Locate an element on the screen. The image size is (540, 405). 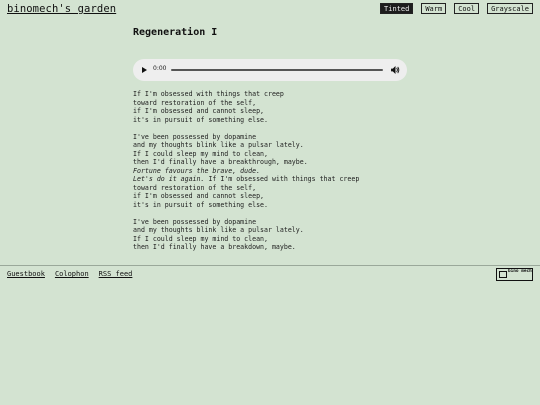
lyric-italic: Fortune favours the brave, dude. is located at coordinates (197, 170).